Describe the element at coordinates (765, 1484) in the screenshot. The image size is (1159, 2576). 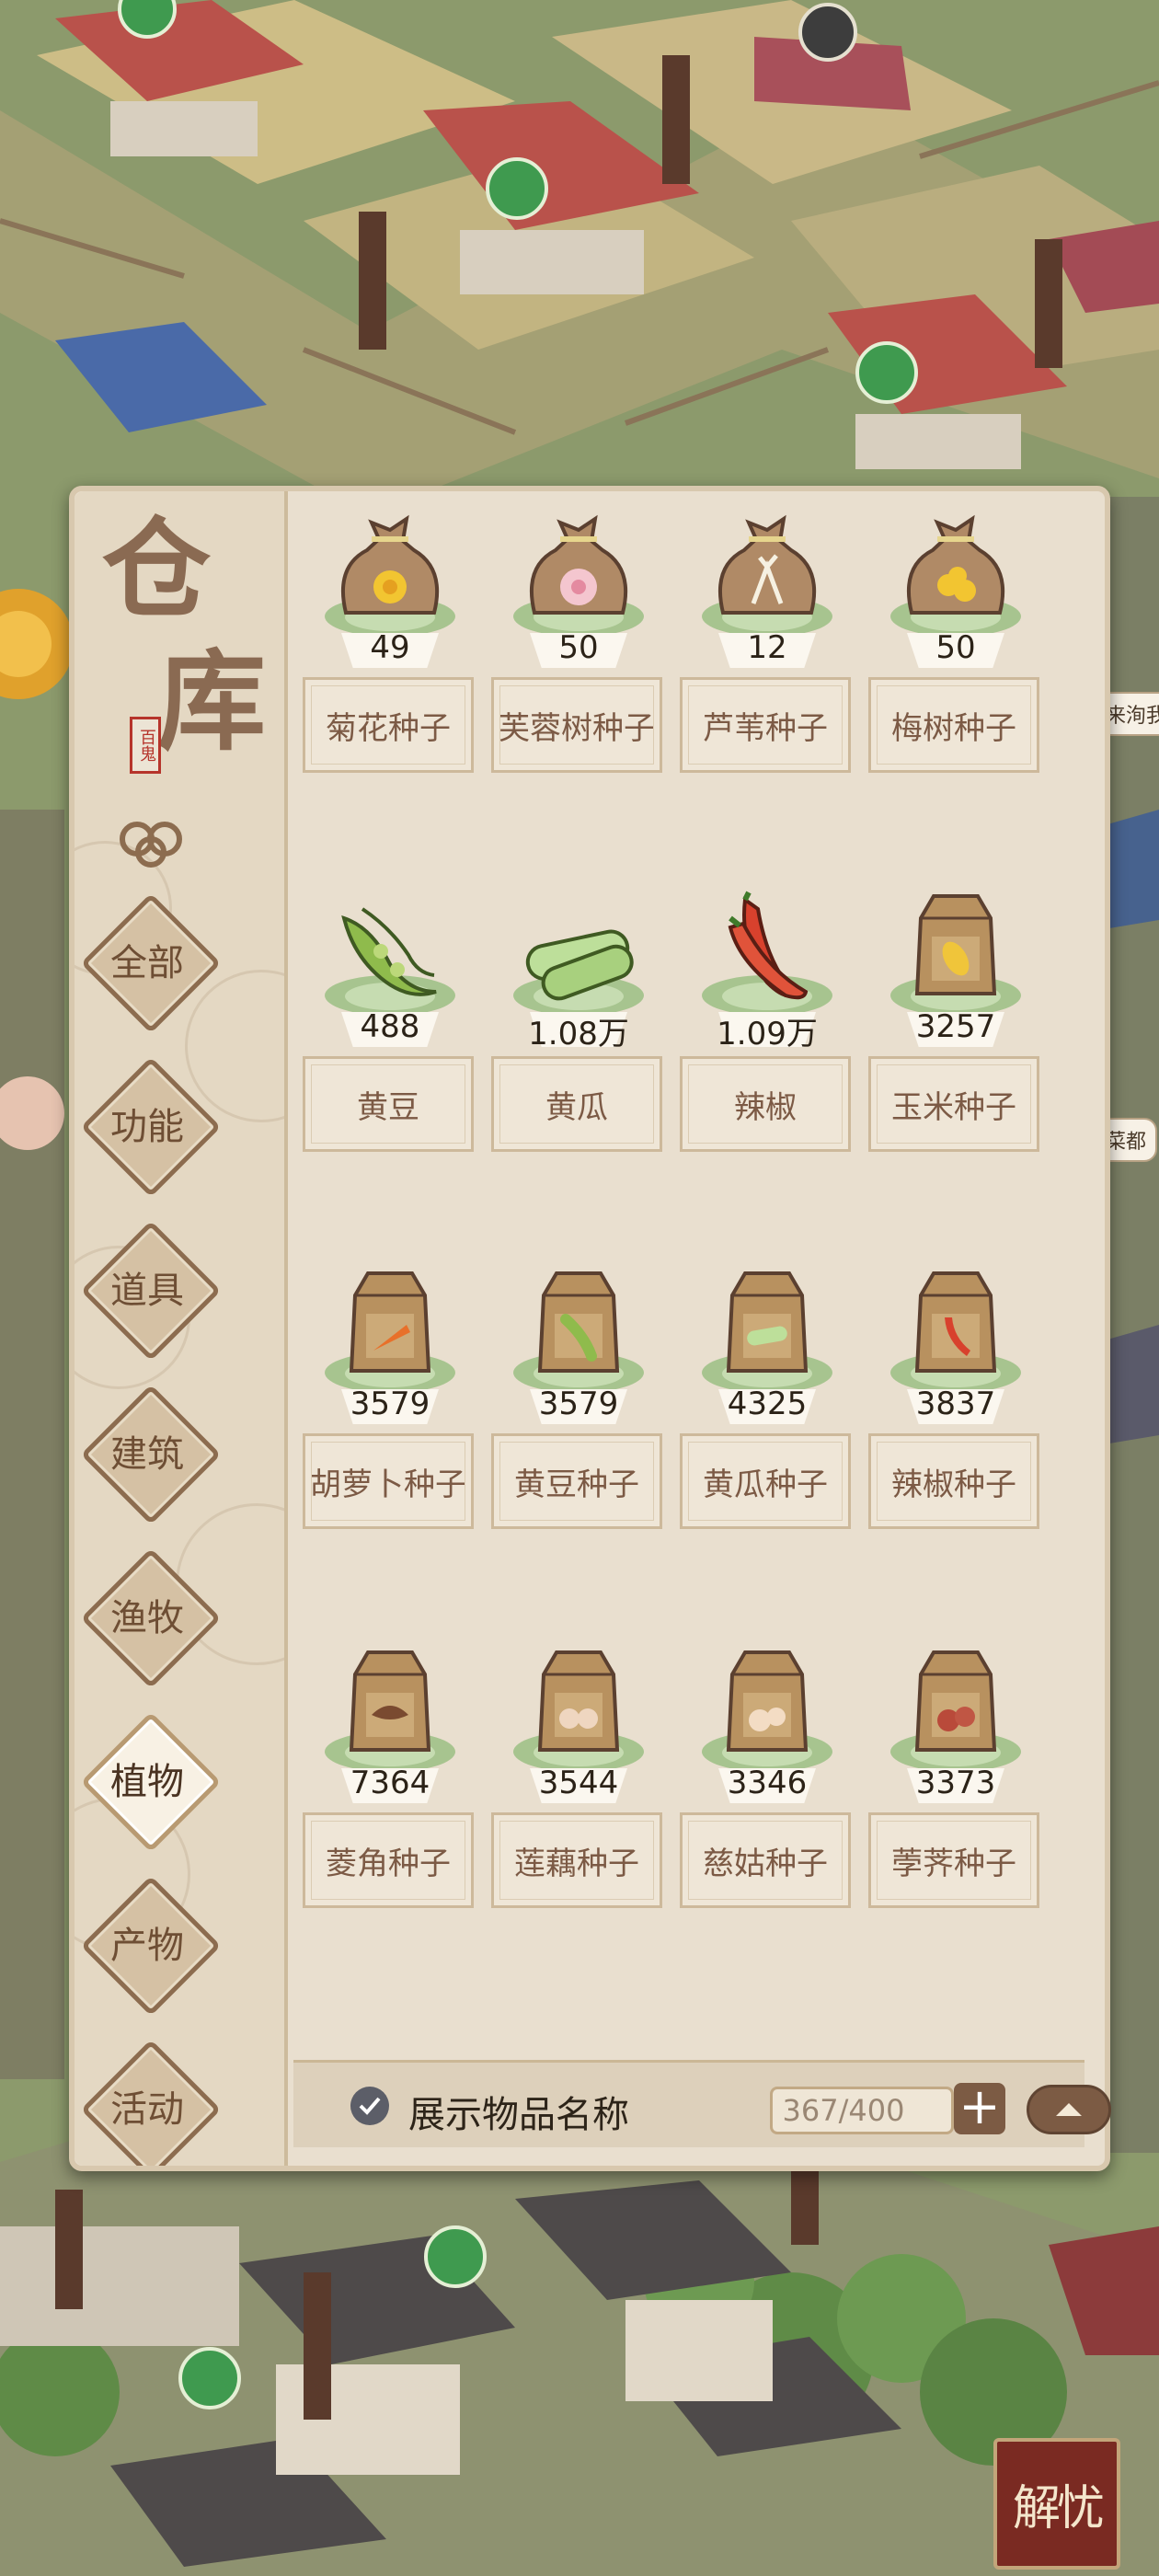
I see `item-name: 黄瓜种子` at that location.